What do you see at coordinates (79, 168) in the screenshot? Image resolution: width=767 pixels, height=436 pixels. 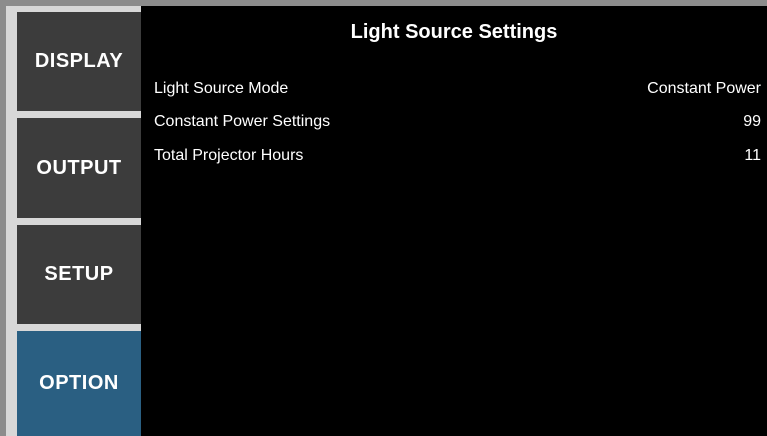 I see `sidebar-item-output: OUTPUT` at bounding box center [79, 168].